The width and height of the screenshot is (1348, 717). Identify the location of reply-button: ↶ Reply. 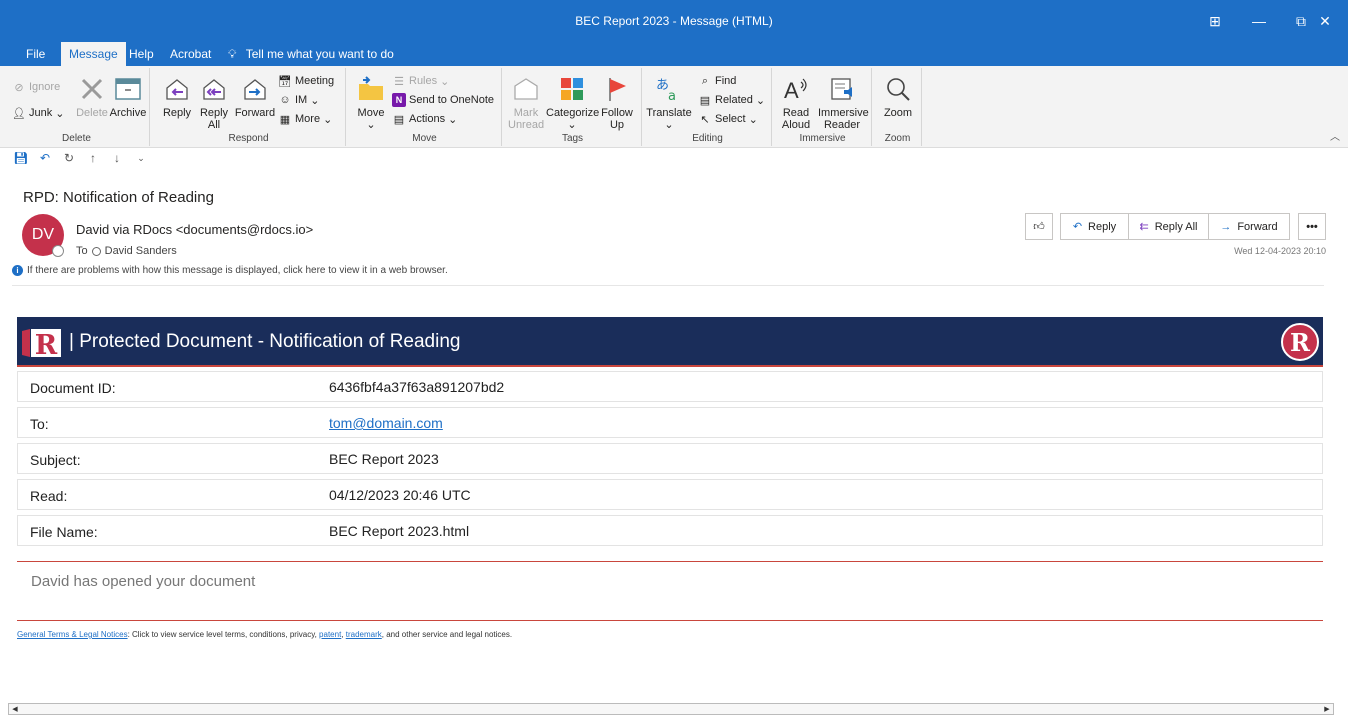
(1094, 226).